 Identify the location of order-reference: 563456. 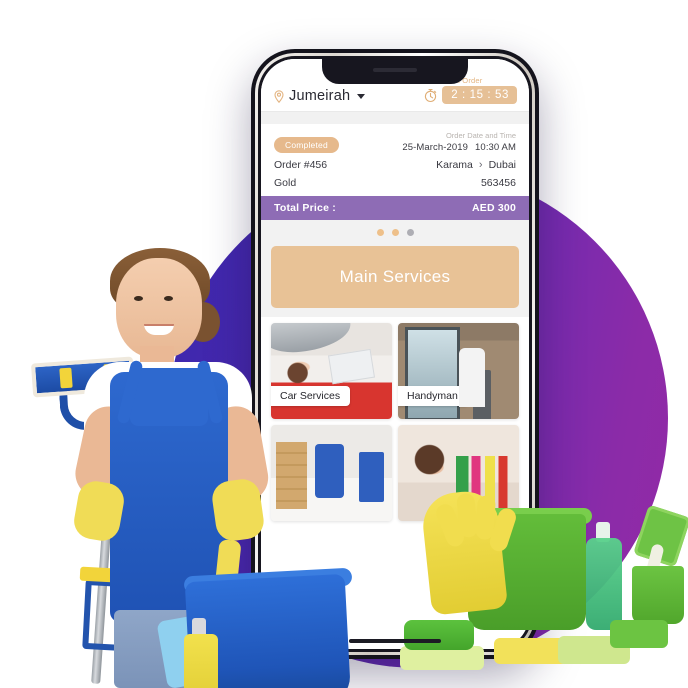
(498, 183).